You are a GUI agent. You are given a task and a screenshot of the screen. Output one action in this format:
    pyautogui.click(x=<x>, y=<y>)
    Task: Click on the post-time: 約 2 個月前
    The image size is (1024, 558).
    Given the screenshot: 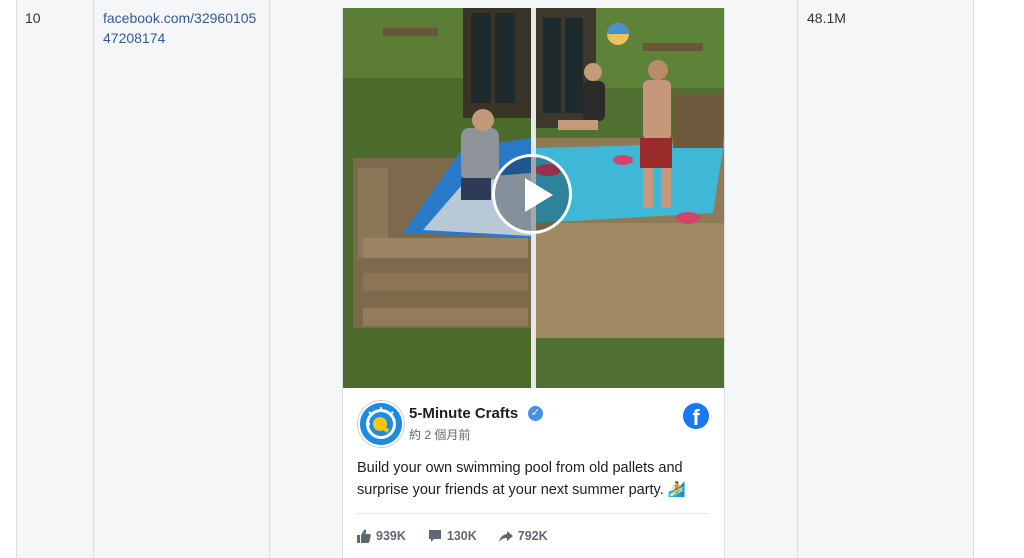 What is the action you would take?
    pyautogui.click(x=439, y=434)
    